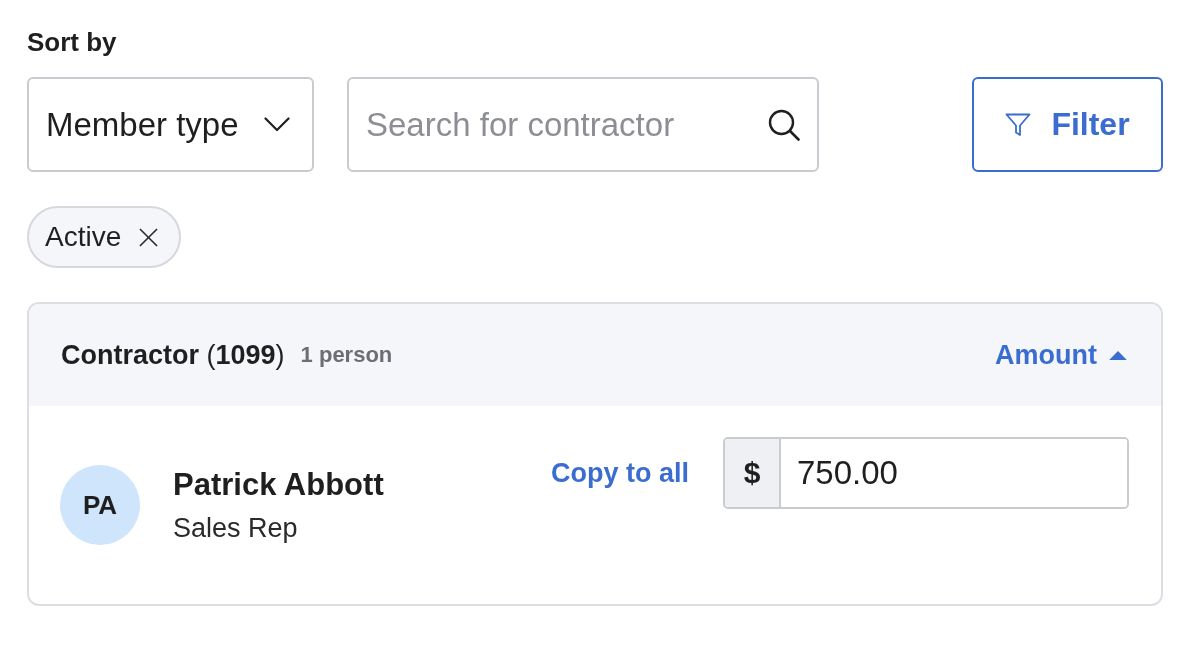 Image resolution: width=1200 pixels, height=654 pixels. What do you see at coordinates (236, 528) in the screenshot?
I see `person-role: Sales Rep` at bounding box center [236, 528].